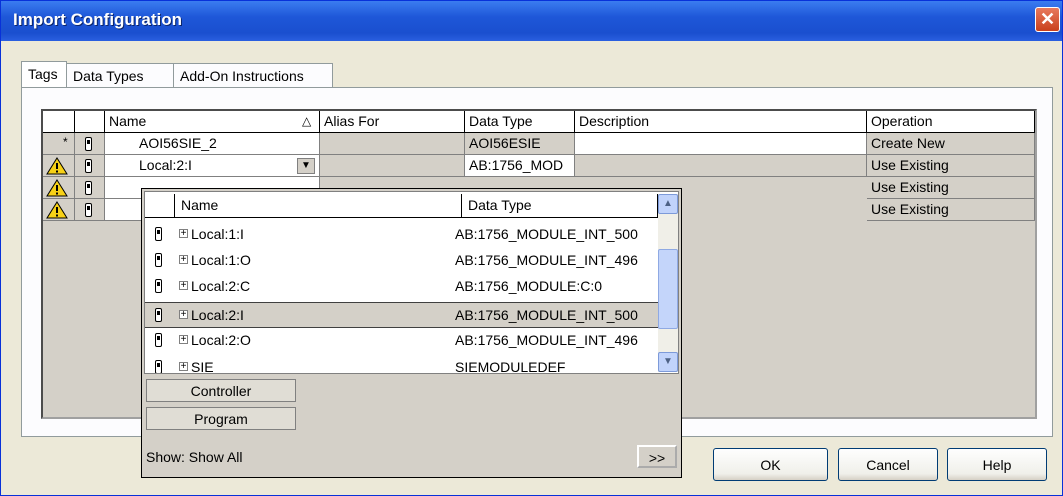  What do you see at coordinates (165, 165) in the screenshot?
I see `cell-name-value: Local:2:I` at bounding box center [165, 165].